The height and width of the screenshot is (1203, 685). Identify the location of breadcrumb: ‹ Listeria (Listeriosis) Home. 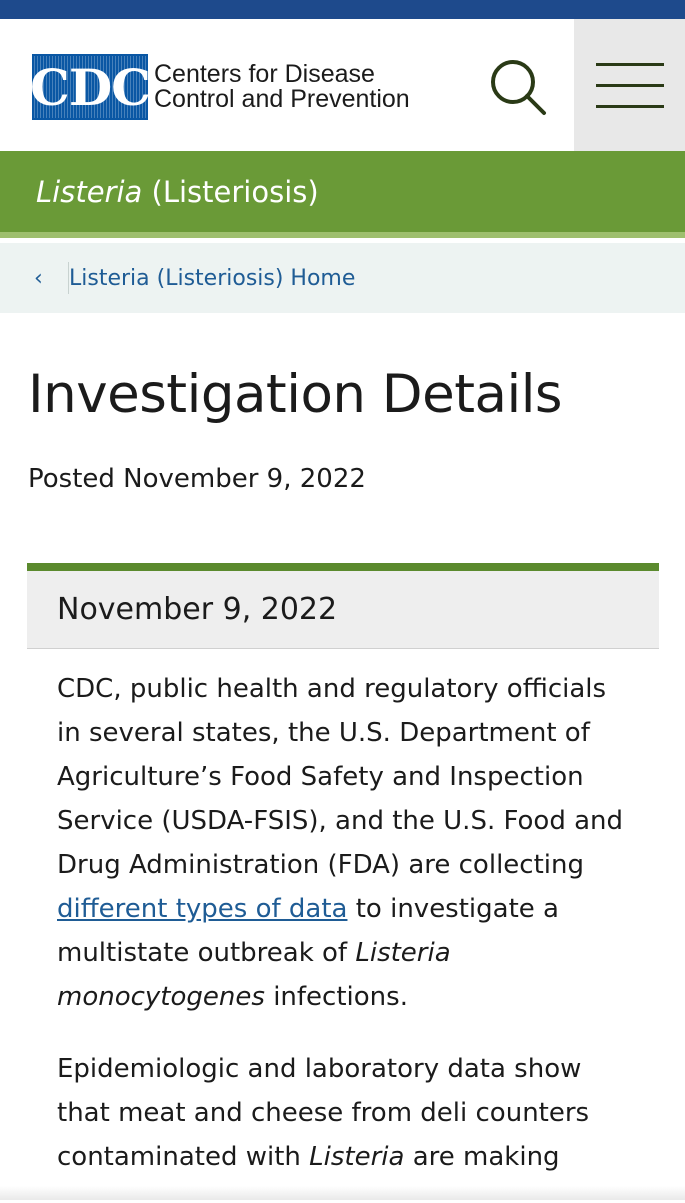
(342, 278).